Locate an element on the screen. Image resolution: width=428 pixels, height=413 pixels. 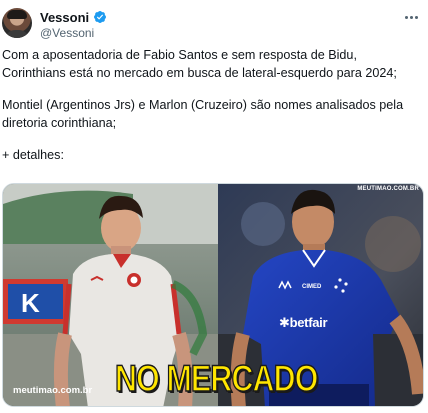
author-handle: @Vessoni is located at coordinates (67, 33).